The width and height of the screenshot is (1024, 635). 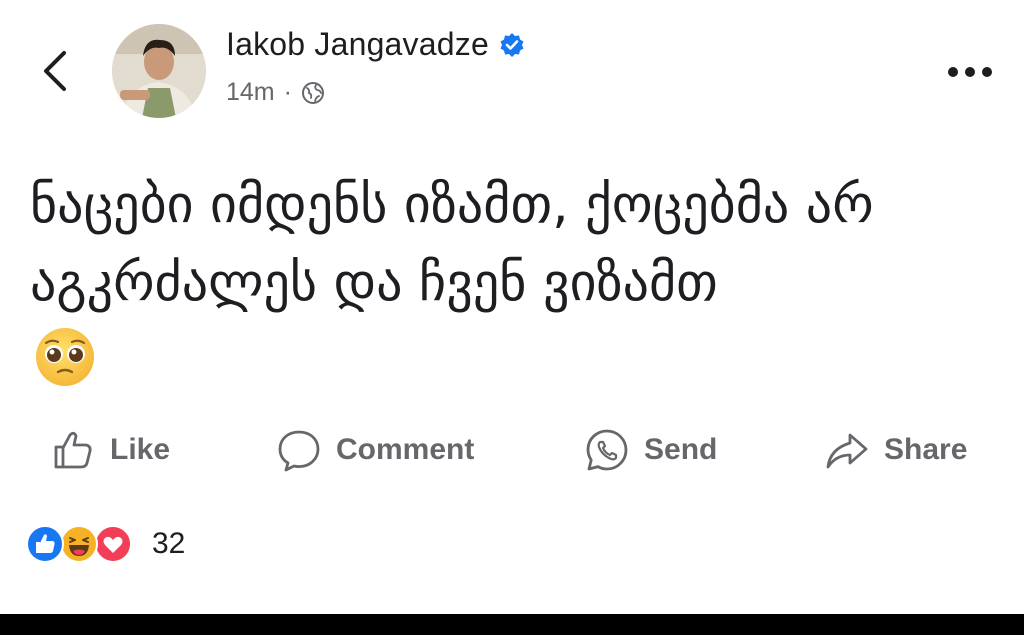 I want to click on bottom-edge-bar, so click(x=512, y=624).